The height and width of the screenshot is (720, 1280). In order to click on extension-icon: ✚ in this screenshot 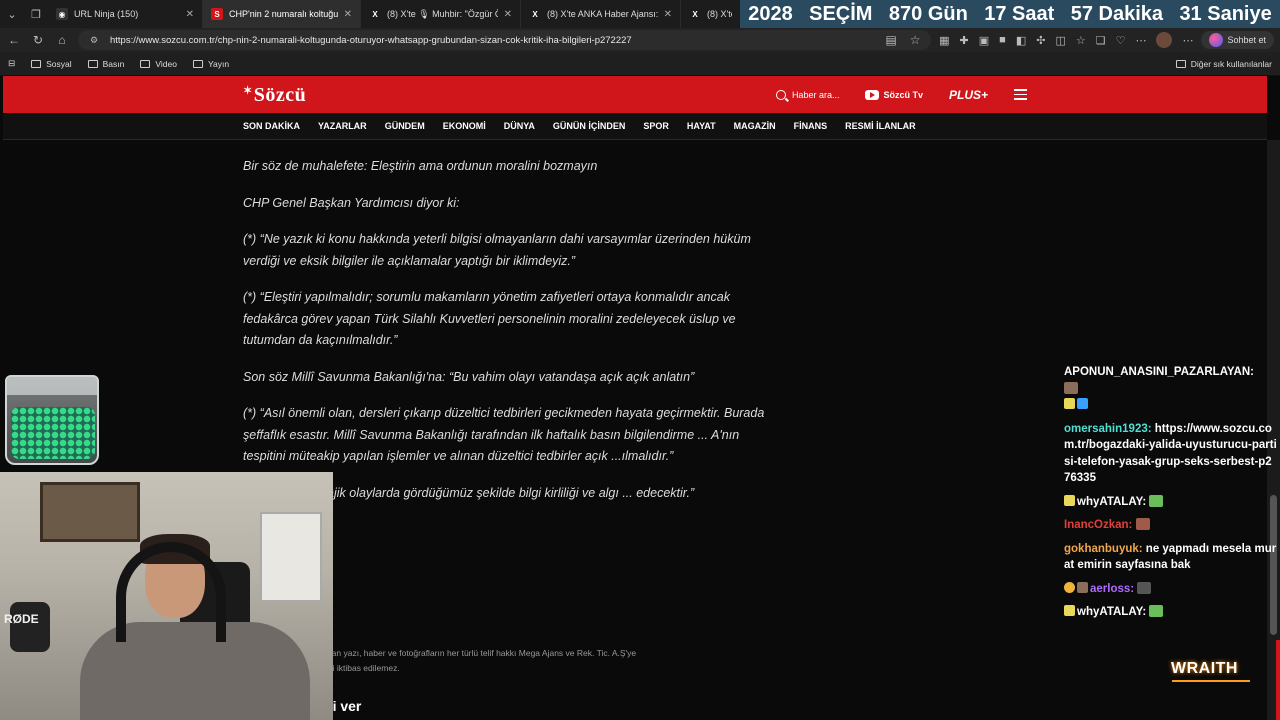, I will do `click(964, 40)`.